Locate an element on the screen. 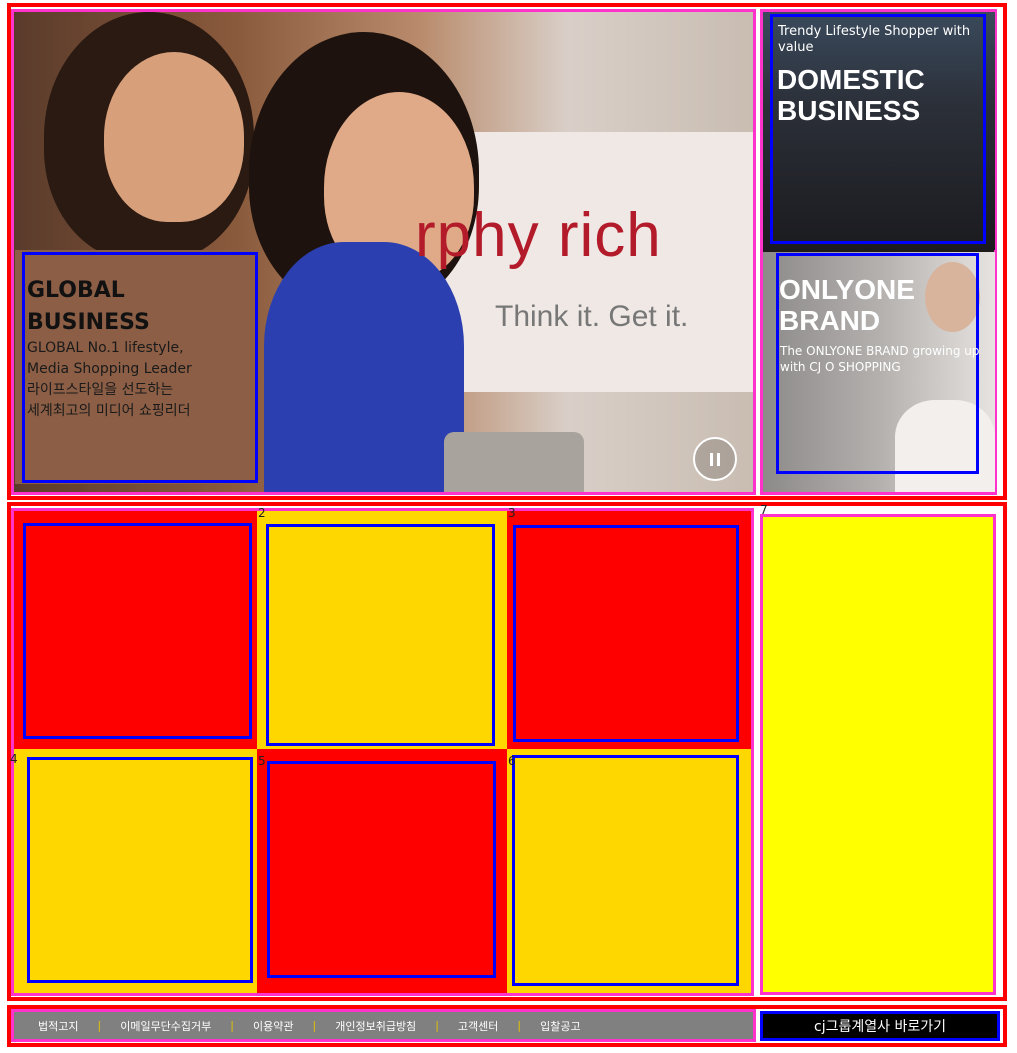  hero-desc-line: Media Shopping Leader is located at coordinates (109, 369).